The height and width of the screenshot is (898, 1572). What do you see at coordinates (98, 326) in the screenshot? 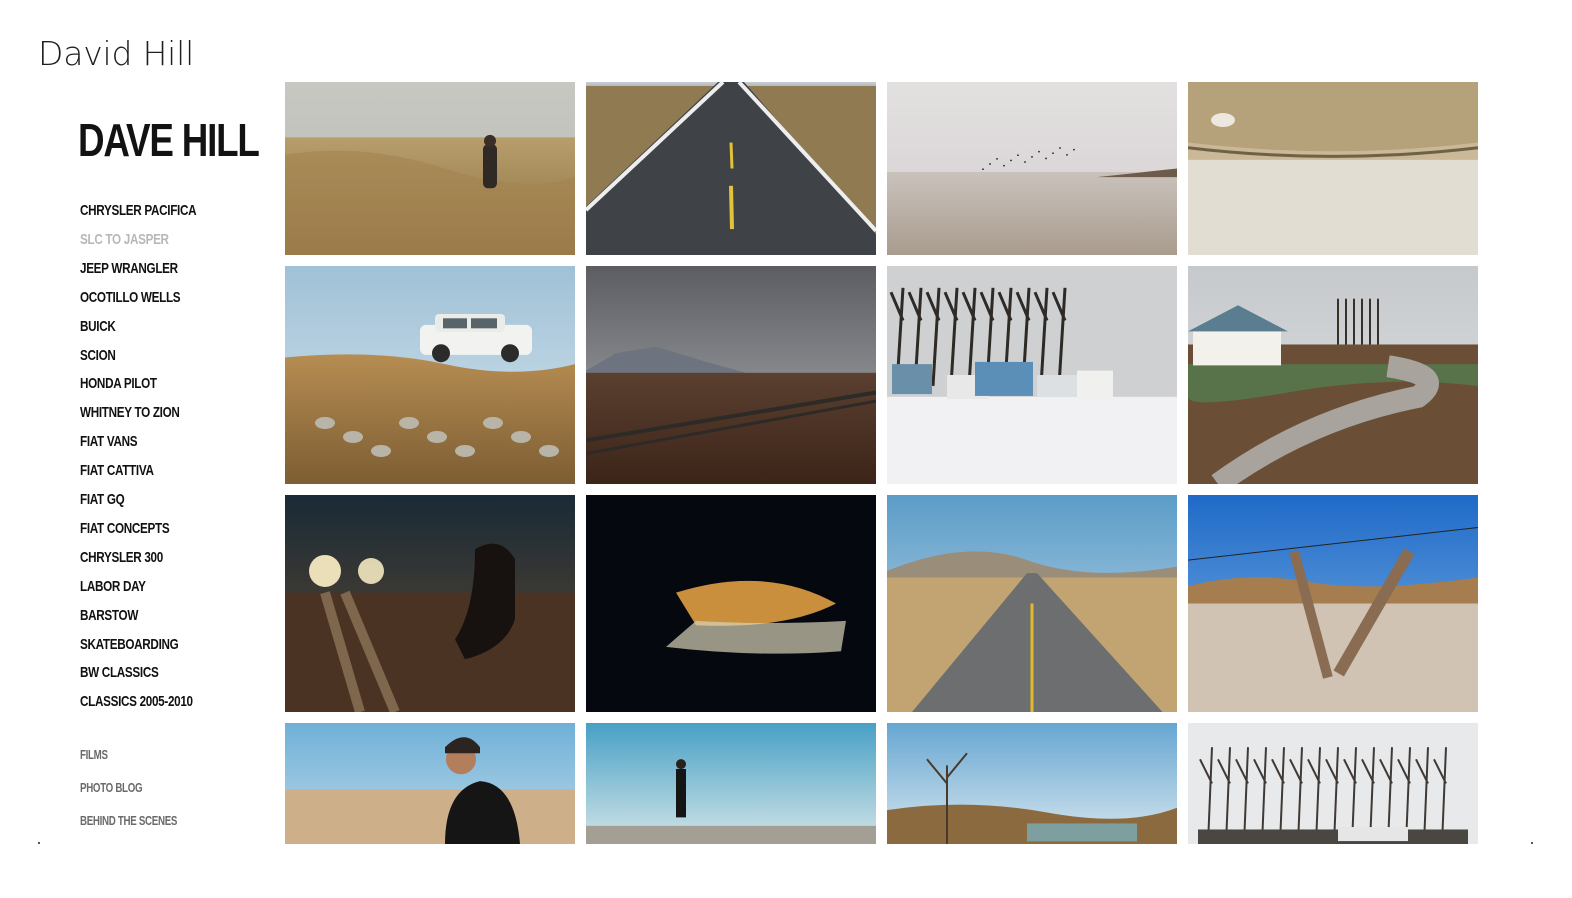
I see `nav-item-buick: BUICK` at bounding box center [98, 326].